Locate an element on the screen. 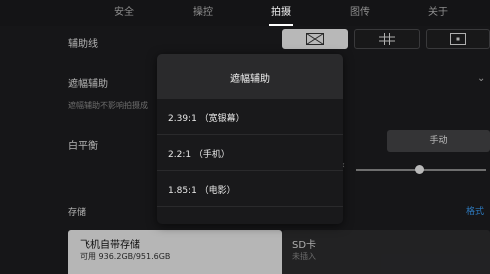 Image resolution: width=490 pixels, height=274 pixels. mask-option-label: 2.39:1 （宽银幕） is located at coordinates (206, 119).